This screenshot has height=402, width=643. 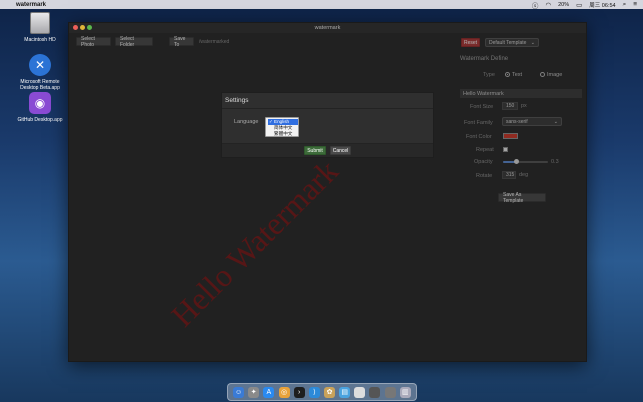 I want to click on language-option-label: 繁體中文, so click(x=283, y=133).